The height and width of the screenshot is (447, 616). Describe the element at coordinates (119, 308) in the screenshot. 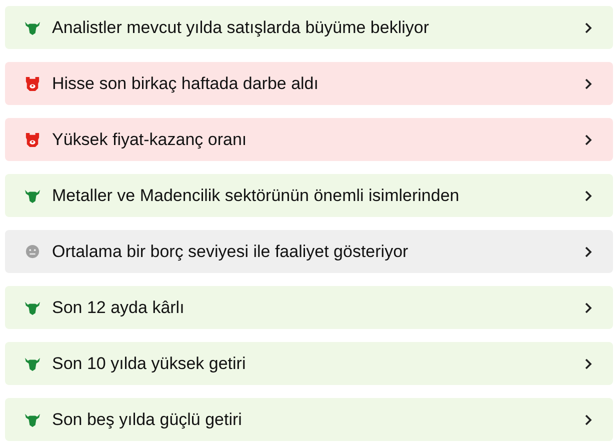

I see `insight-text: Son 12 ayda kârlı` at that location.